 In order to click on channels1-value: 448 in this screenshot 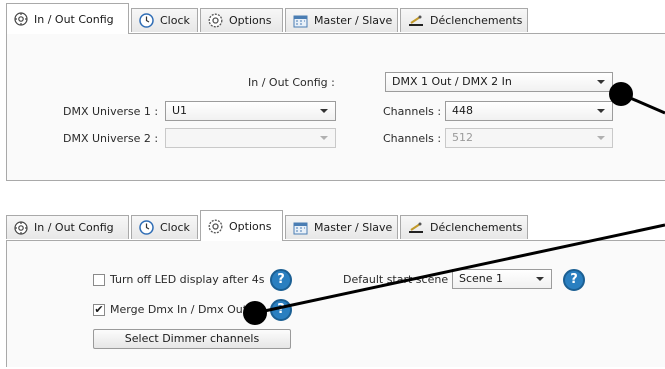, I will do `click(462, 110)`.